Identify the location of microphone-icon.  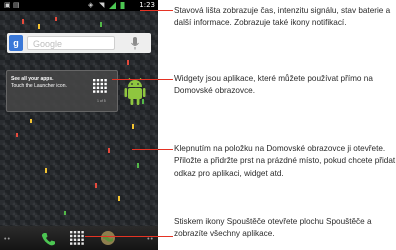
(135, 43).